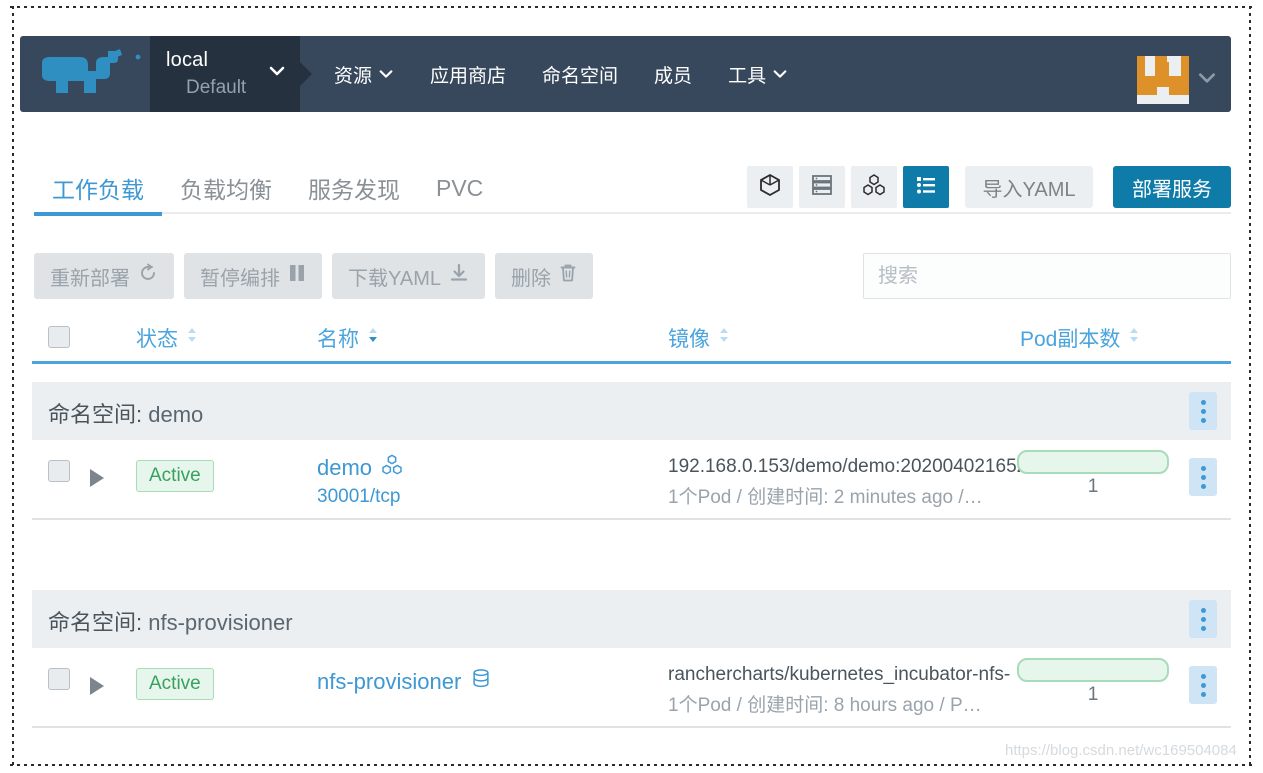 This screenshot has height=773, width=1263. I want to click on list-view-icon-button, so click(926, 187).